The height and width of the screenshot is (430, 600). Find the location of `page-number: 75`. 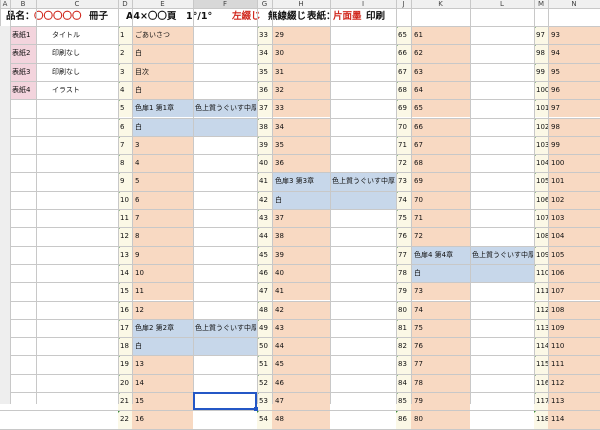

page-number: 75 is located at coordinates (402, 218).